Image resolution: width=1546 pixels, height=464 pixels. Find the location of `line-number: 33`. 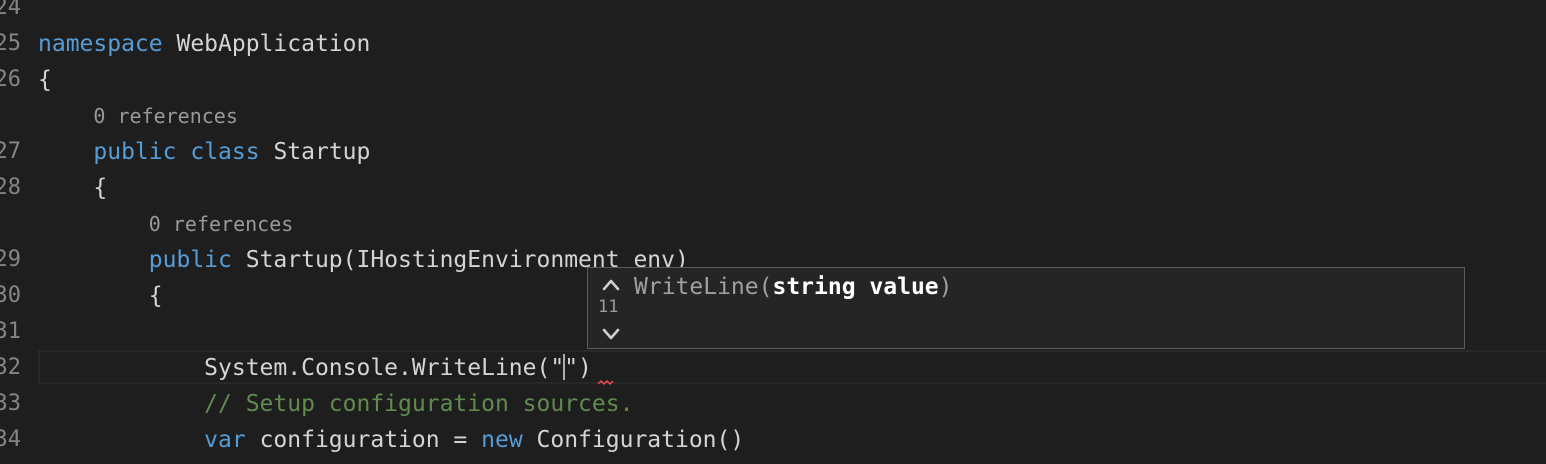

line-number: 33 is located at coordinates (10, 403).